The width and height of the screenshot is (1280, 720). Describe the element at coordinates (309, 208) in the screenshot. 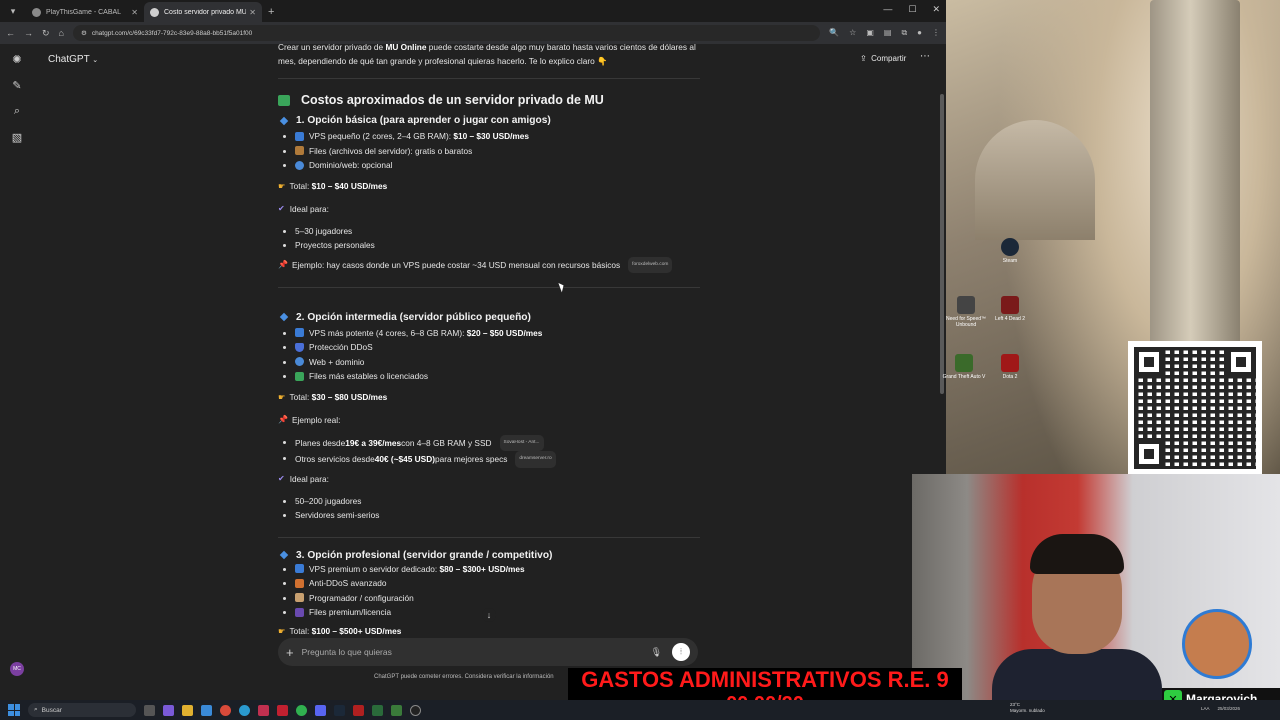

I see `ideal-label: Ideal para:` at that location.